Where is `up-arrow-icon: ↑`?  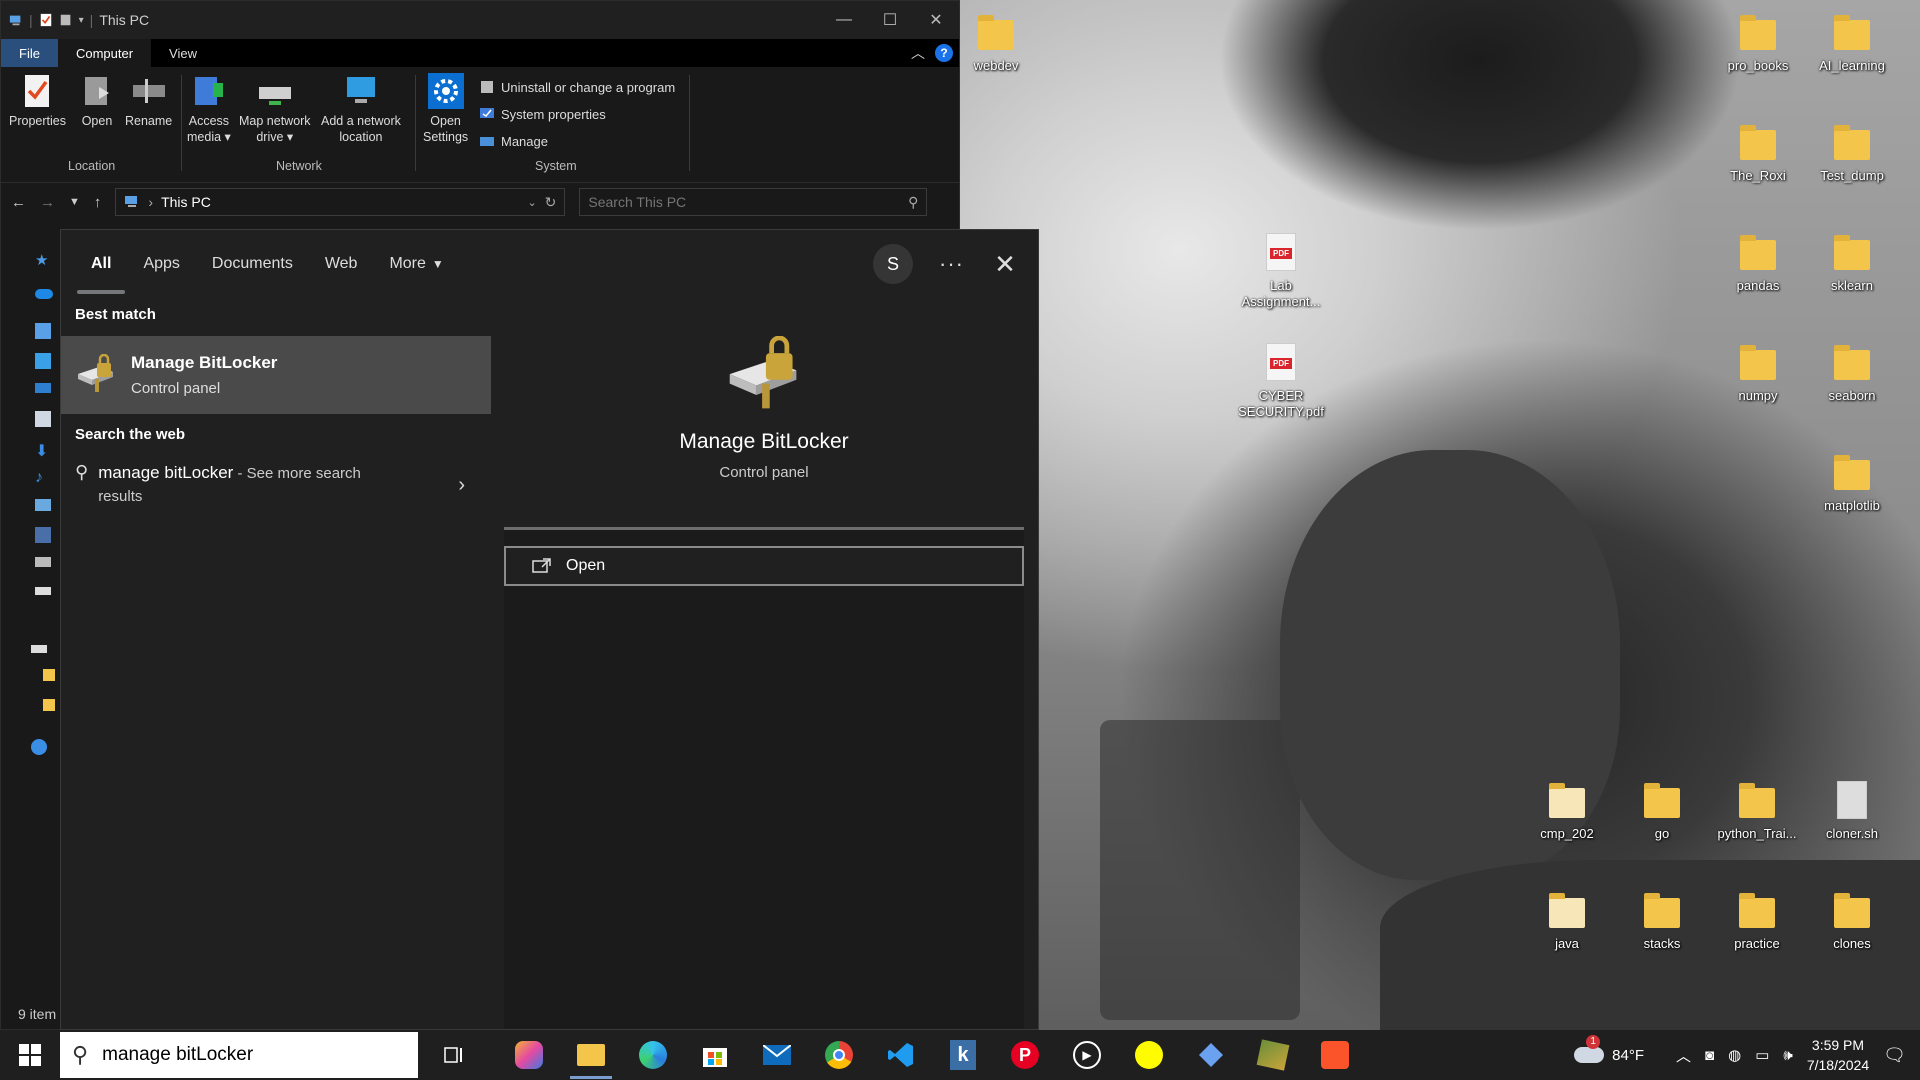
up-arrow-icon: ↑ is located at coordinates (98, 202).